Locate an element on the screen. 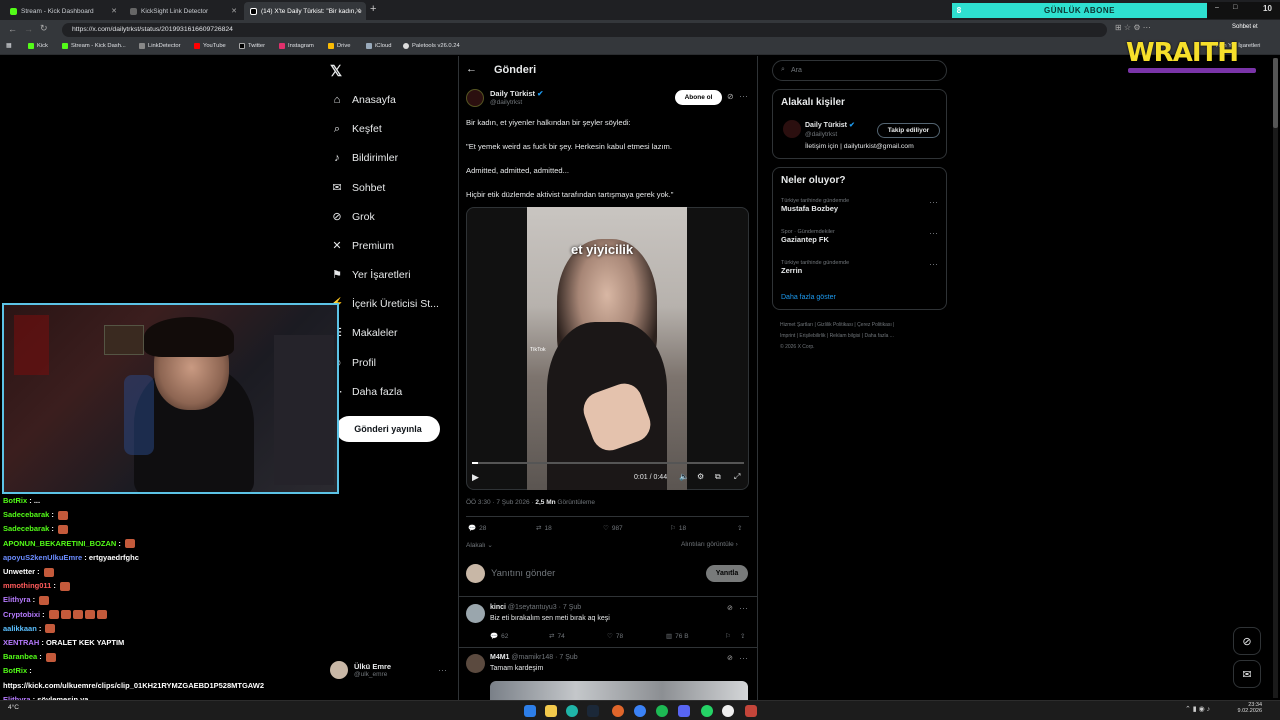  chat-username: Baranbea is located at coordinates (20, 656).